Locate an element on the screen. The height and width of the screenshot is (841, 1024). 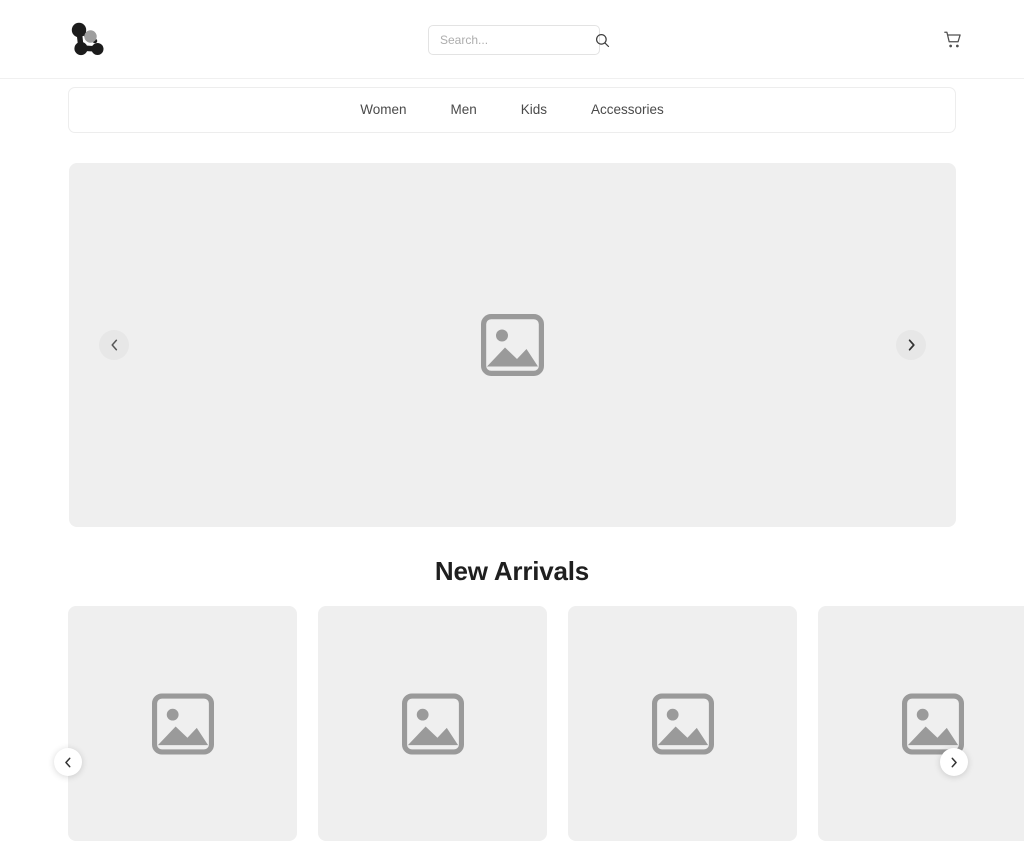
nav-item-accessories: Accessories is located at coordinates (627, 110).